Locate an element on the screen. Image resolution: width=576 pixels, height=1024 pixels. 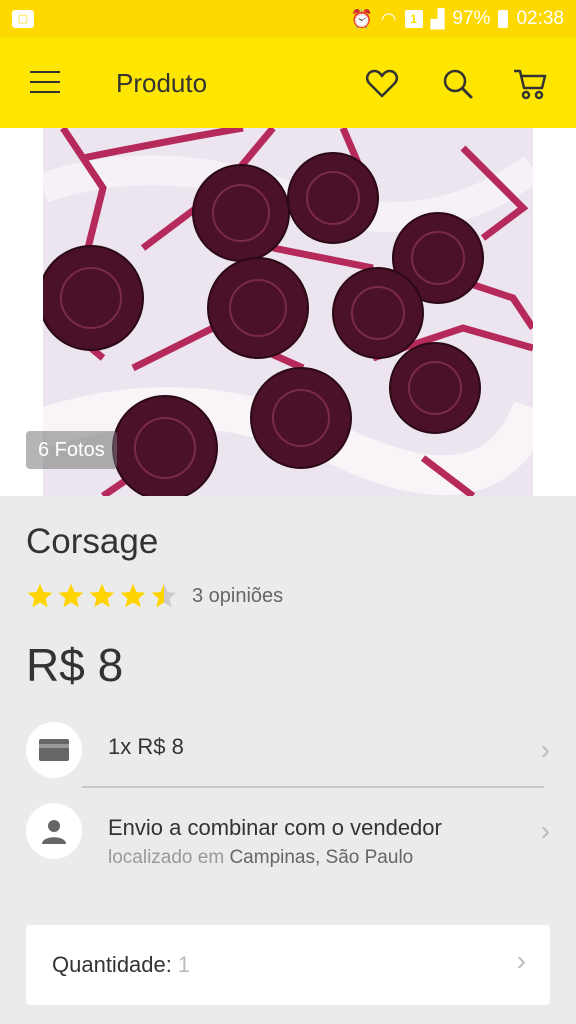
battery-icon is located at coordinates (503, 19).